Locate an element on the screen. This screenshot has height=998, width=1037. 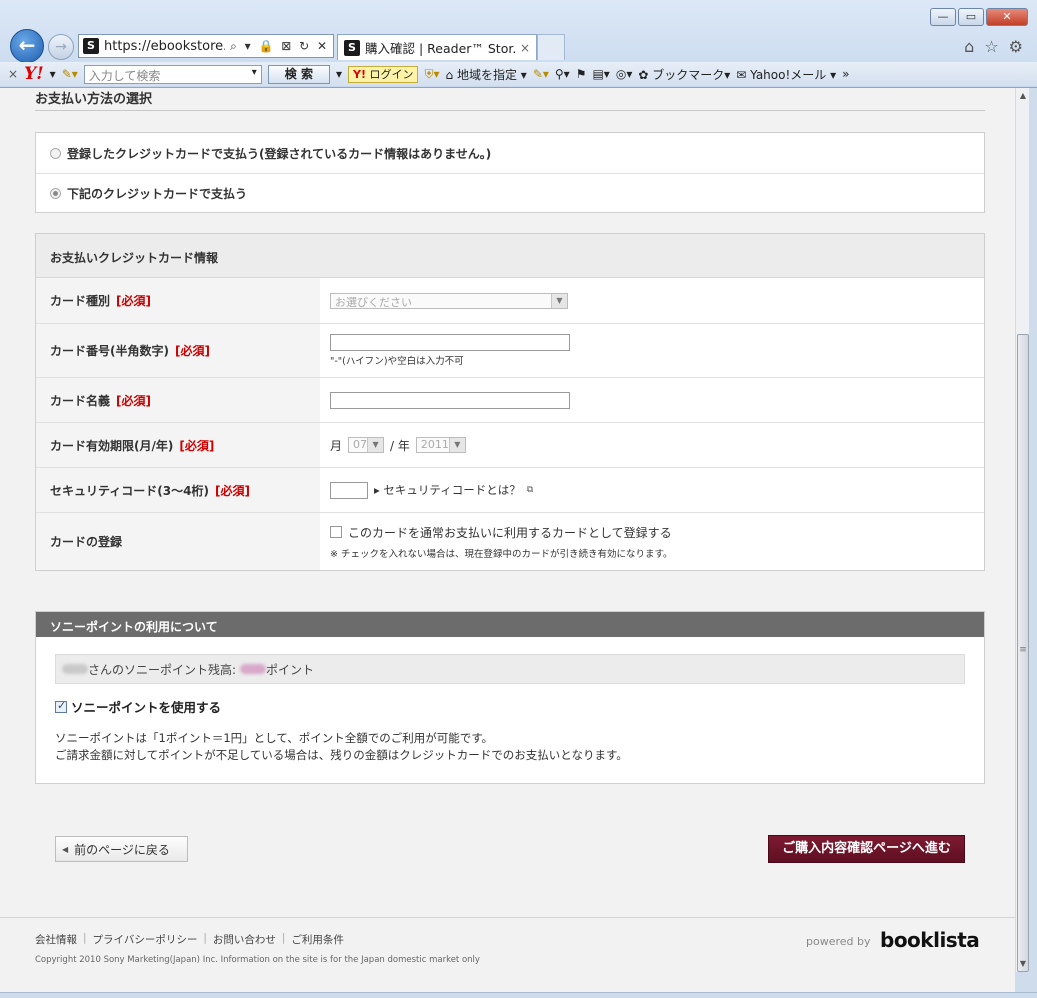
card-info-title: お支払いクレジットカード情報 is located at coordinates (510, 256).